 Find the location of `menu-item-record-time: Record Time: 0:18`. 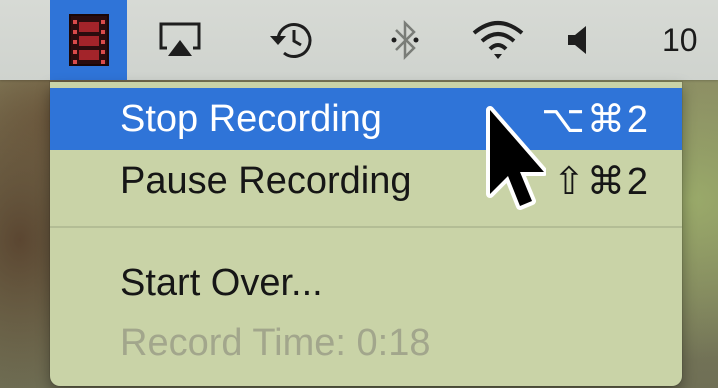

menu-item-record-time: Record Time: 0:18 is located at coordinates (366, 343).